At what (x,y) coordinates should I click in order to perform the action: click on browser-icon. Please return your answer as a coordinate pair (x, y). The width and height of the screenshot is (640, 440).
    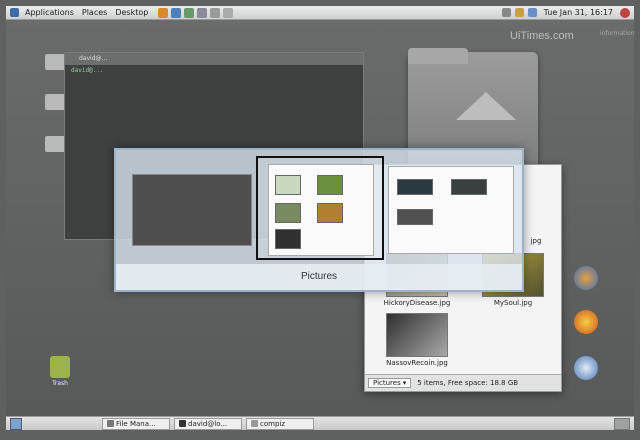
    Looking at the image, I should click on (586, 278).